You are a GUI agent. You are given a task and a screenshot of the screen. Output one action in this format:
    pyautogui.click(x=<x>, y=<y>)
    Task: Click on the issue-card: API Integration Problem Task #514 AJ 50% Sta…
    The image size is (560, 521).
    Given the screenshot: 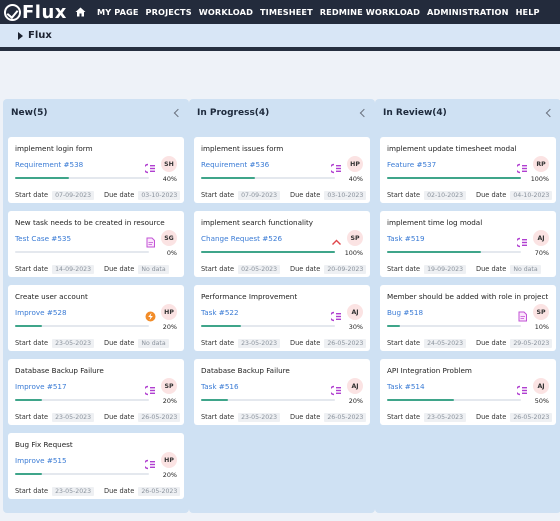 What is the action you would take?
    pyautogui.click(x=468, y=392)
    